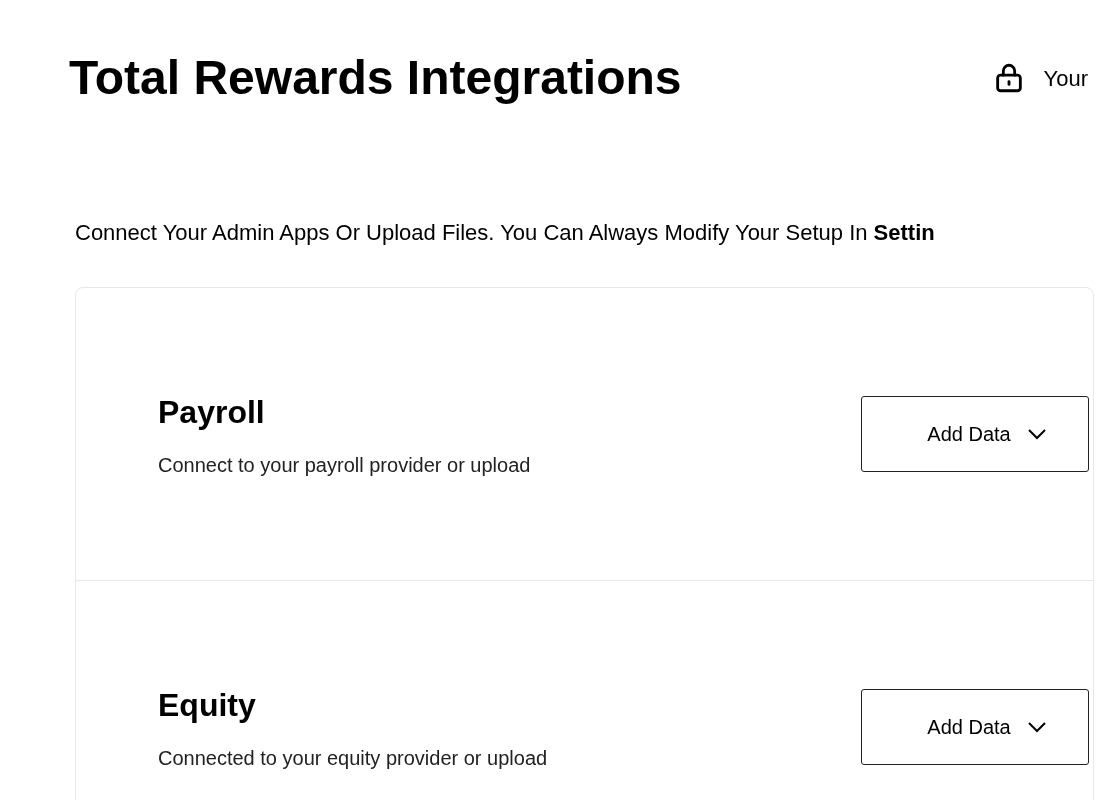 The image size is (1096, 800). What do you see at coordinates (212, 412) in the screenshot?
I see `section-title: Payroll` at bounding box center [212, 412].